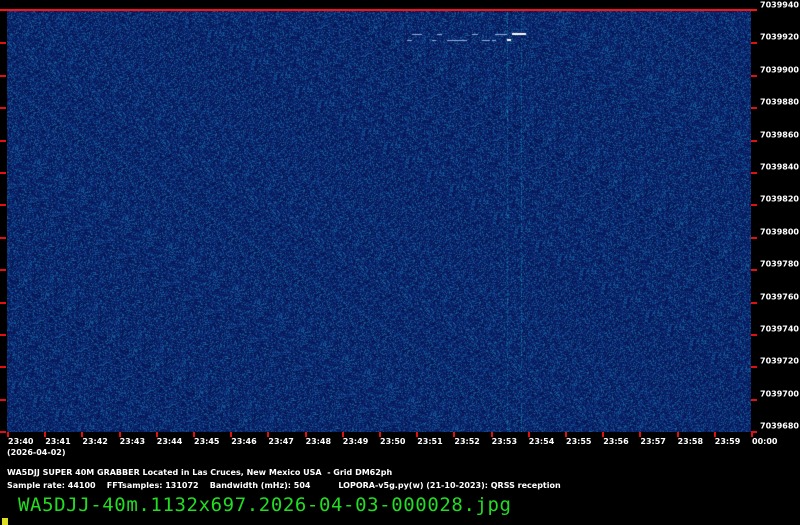 The width and height of the screenshot is (800, 525). Describe the element at coordinates (281, 441) in the screenshot. I see `x-tick-label: 23:47` at that location.